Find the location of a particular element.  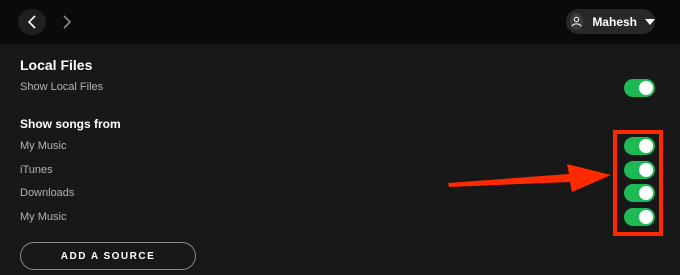

user-menu-button: Mahesh is located at coordinates (610, 21).